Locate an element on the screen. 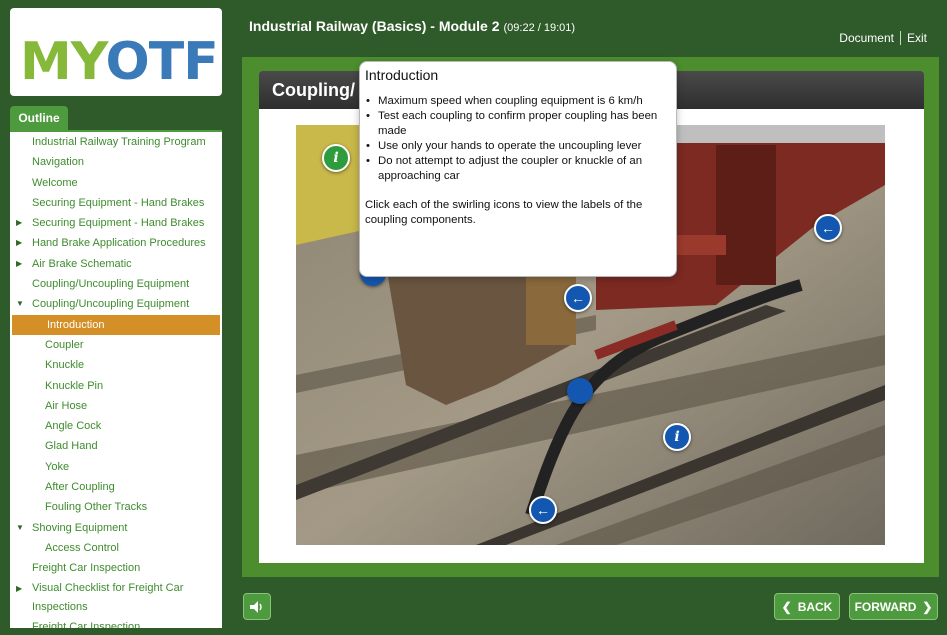 This screenshot has height=635, width=947. outline-item: Coupling/Uncoupling Equipment is located at coordinates (116, 284).